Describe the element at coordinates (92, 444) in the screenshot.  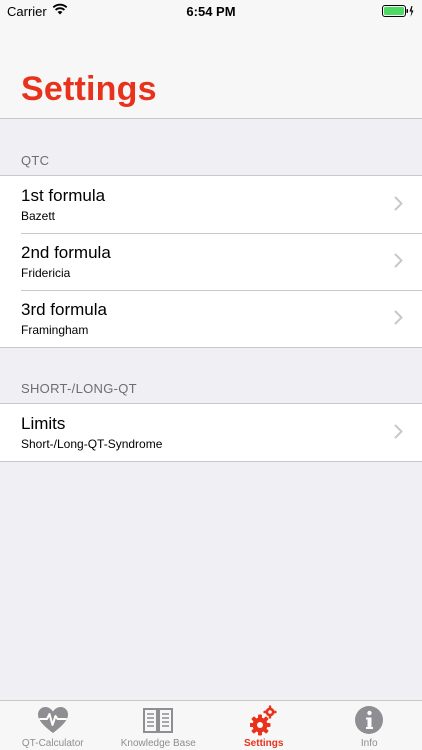
I see `row-subtitle: Short-/Long-QT-Syndrome` at that location.